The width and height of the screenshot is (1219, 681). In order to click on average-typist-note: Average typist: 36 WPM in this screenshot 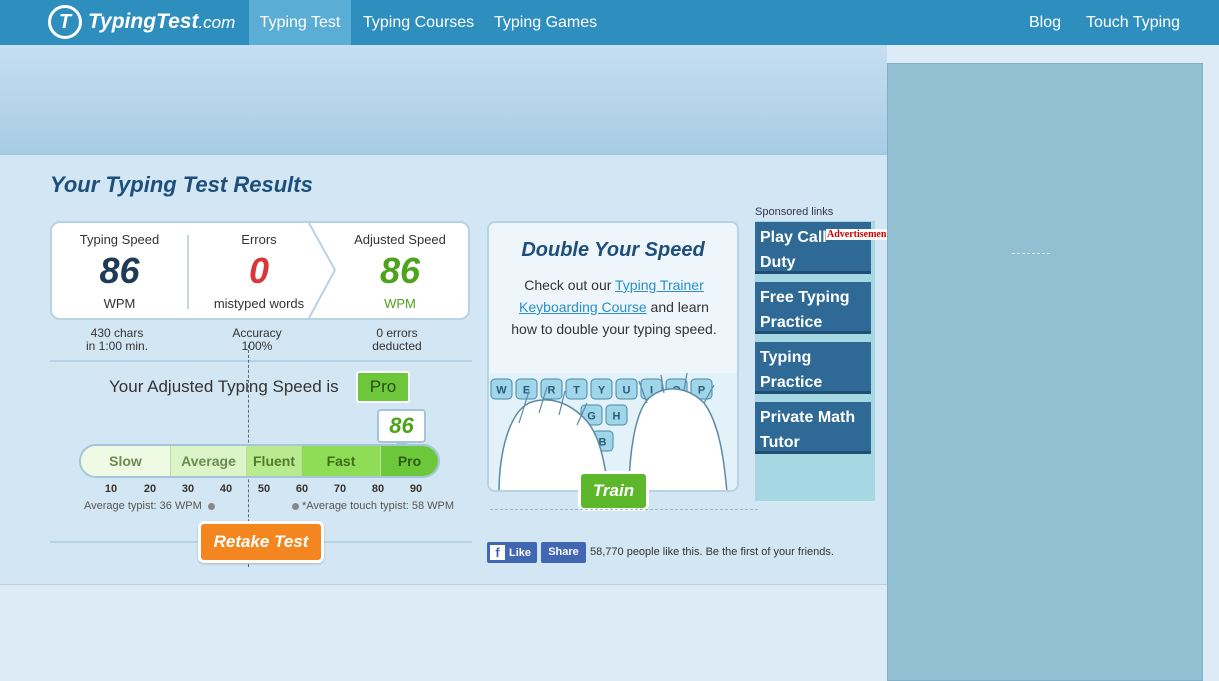, I will do `click(143, 506)`.